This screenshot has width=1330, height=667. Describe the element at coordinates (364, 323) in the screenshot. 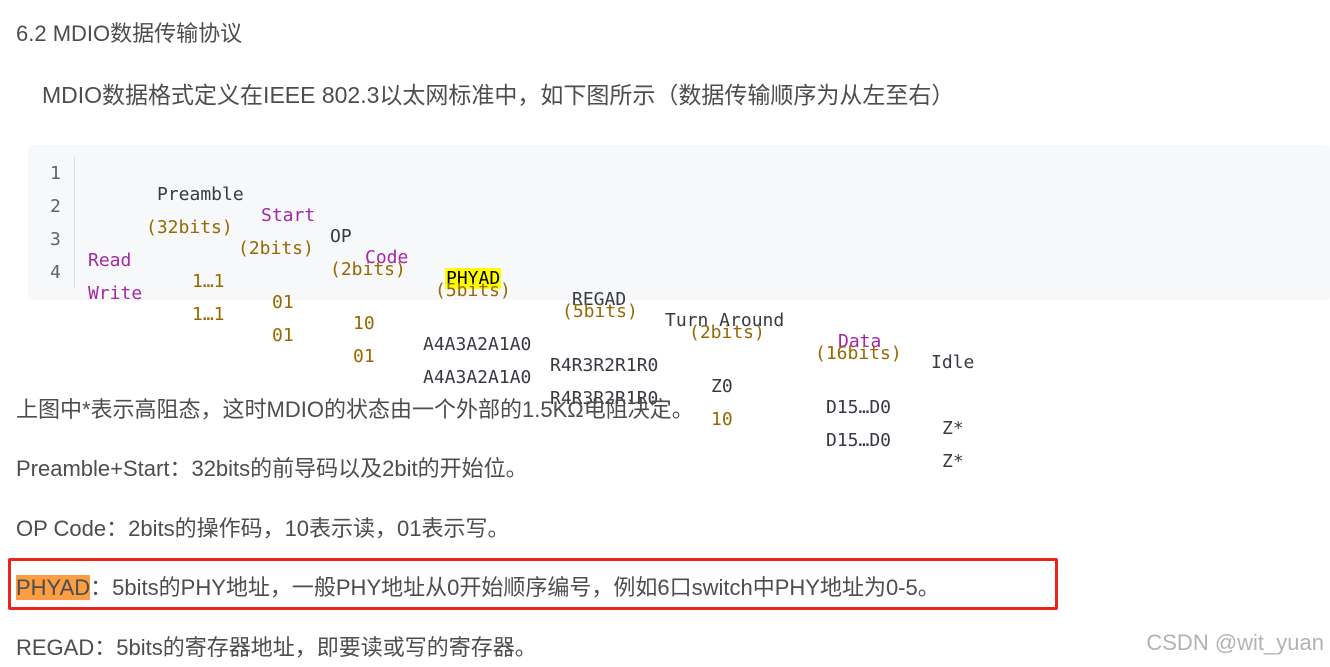

I see `row-op: 10` at that location.